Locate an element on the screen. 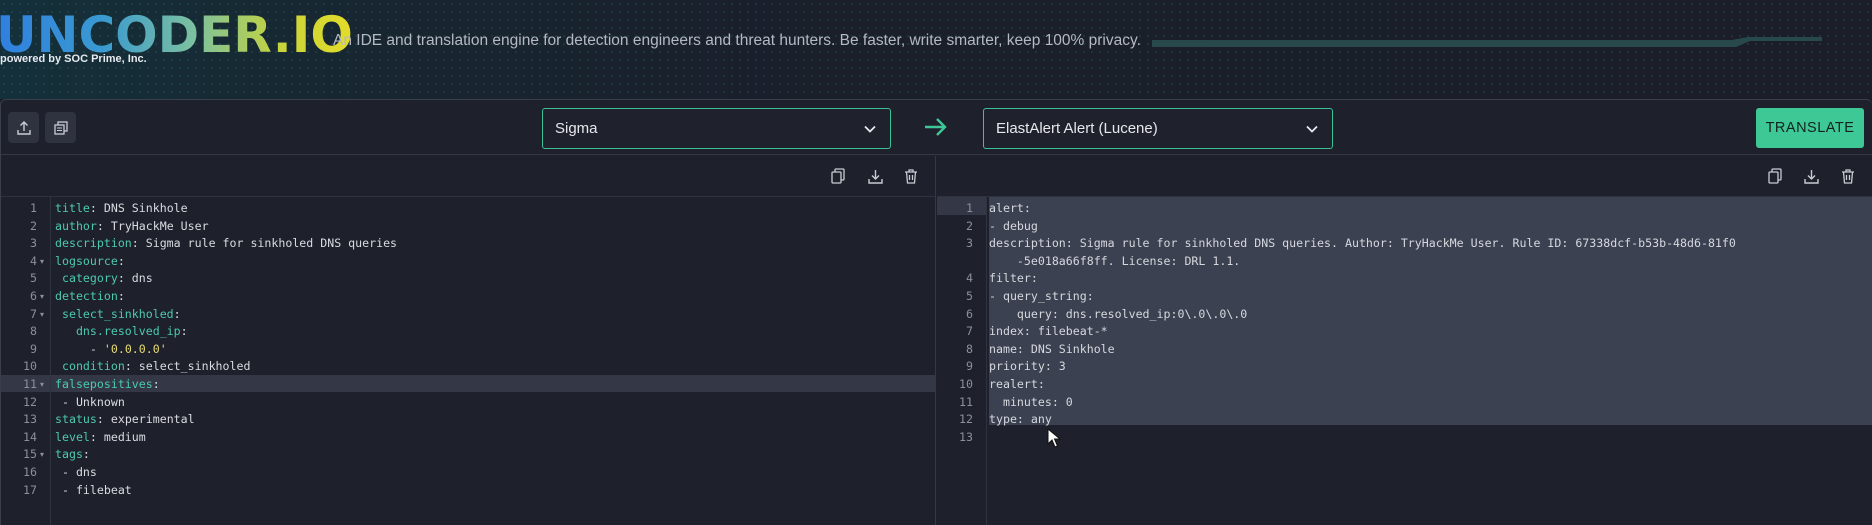  yaml-value: - is located at coordinates (79, 348).